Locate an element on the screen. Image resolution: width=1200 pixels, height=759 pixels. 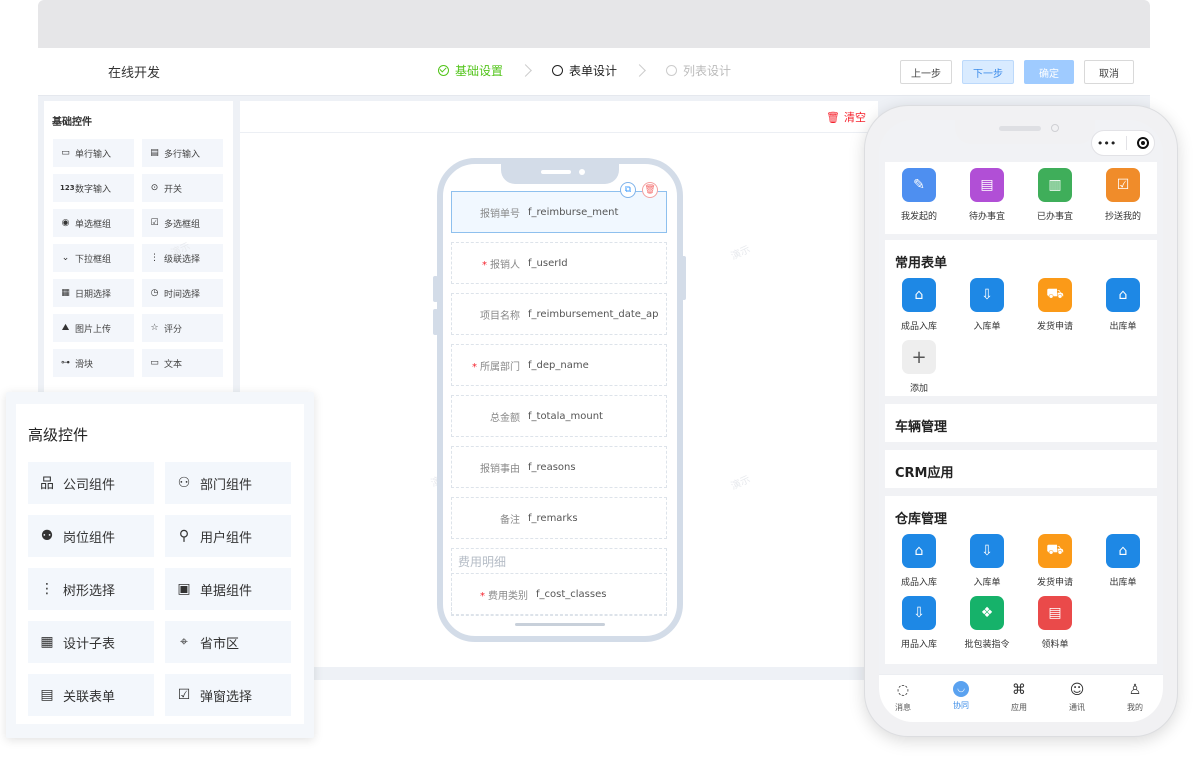
next-step-button: 下一步 is located at coordinates (988, 72).